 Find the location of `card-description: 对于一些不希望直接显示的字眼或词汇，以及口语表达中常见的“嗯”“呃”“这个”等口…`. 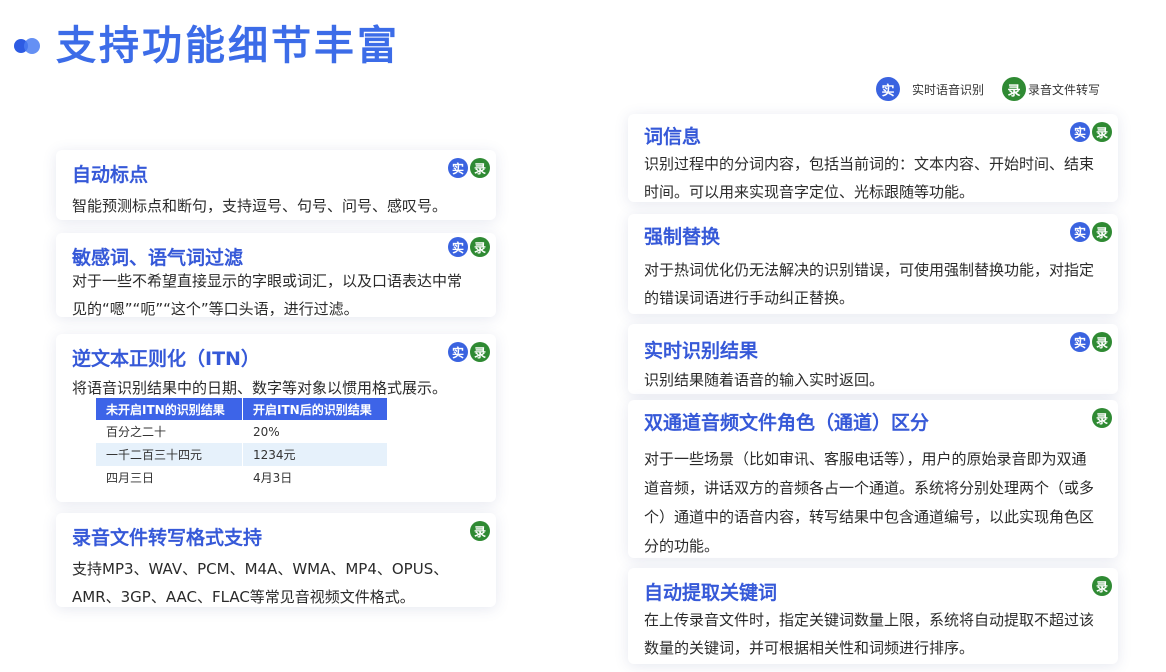

card-description: 对于一些不希望直接显示的字眼或词汇，以及口语表达中常见的“嗯”“呃”“这个”等口… is located at coordinates (267, 295).